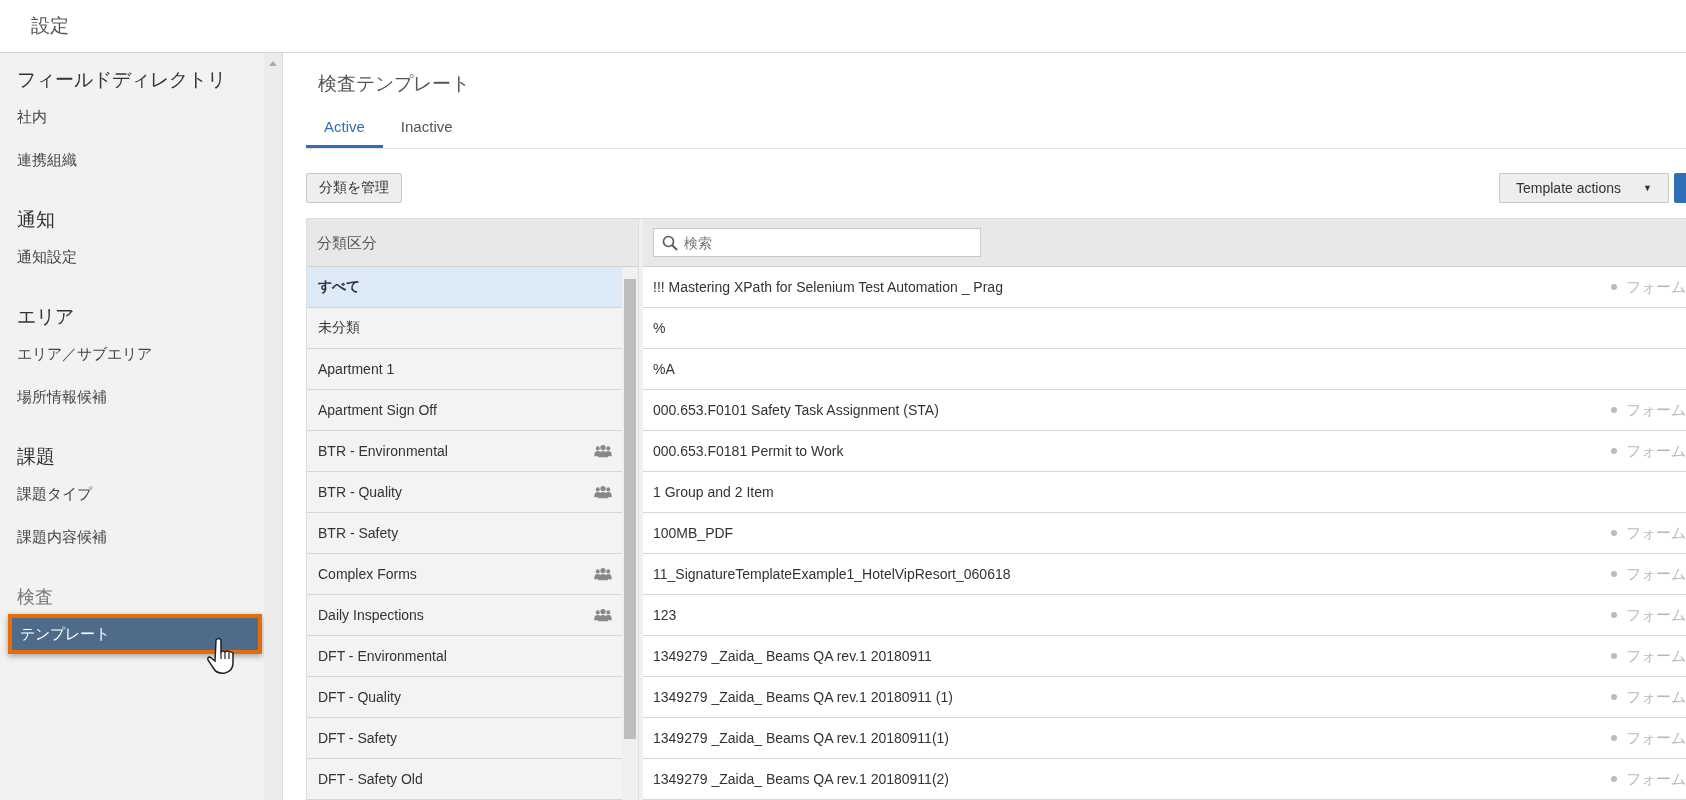 The height and width of the screenshot is (800, 1686). I want to click on section-heading: フィールドディレクトリ, so click(121, 80).